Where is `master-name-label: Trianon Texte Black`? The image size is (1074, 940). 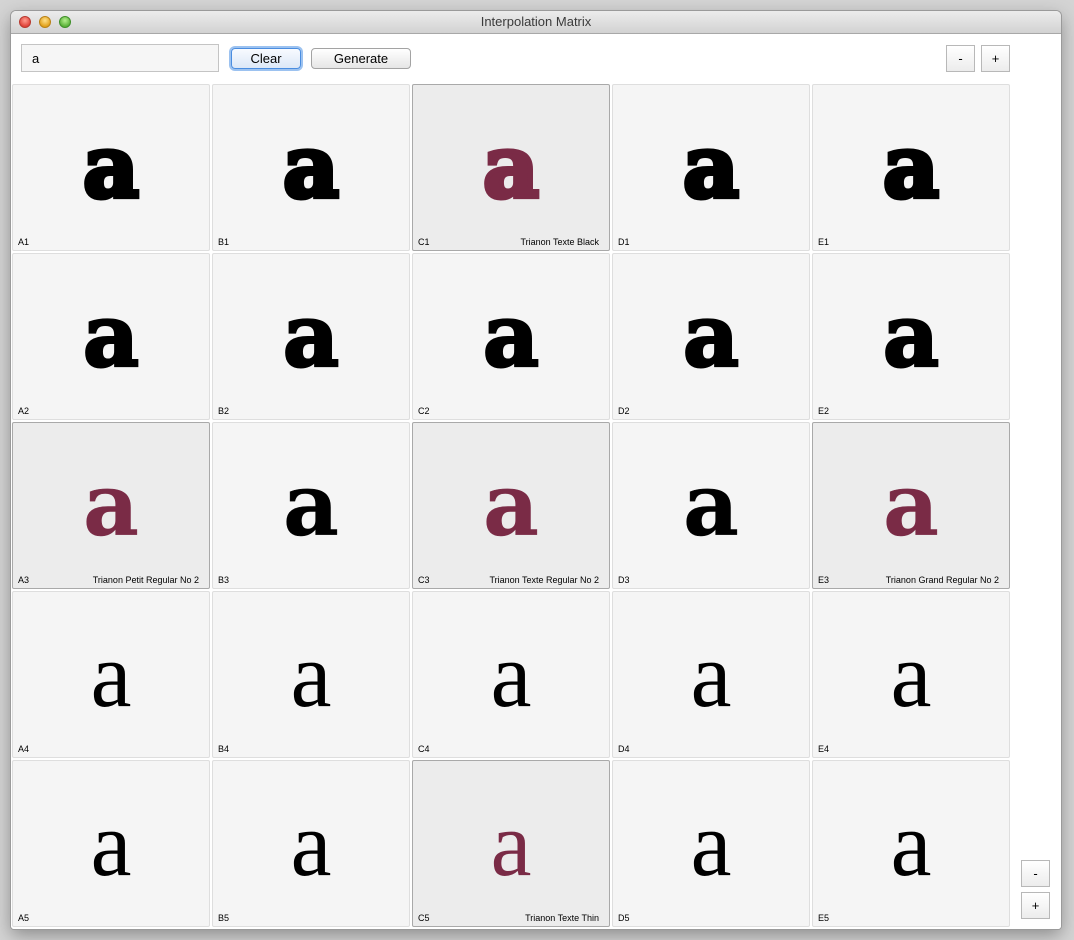 master-name-label: Trianon Texte Black is located at coordinates (559, 242).